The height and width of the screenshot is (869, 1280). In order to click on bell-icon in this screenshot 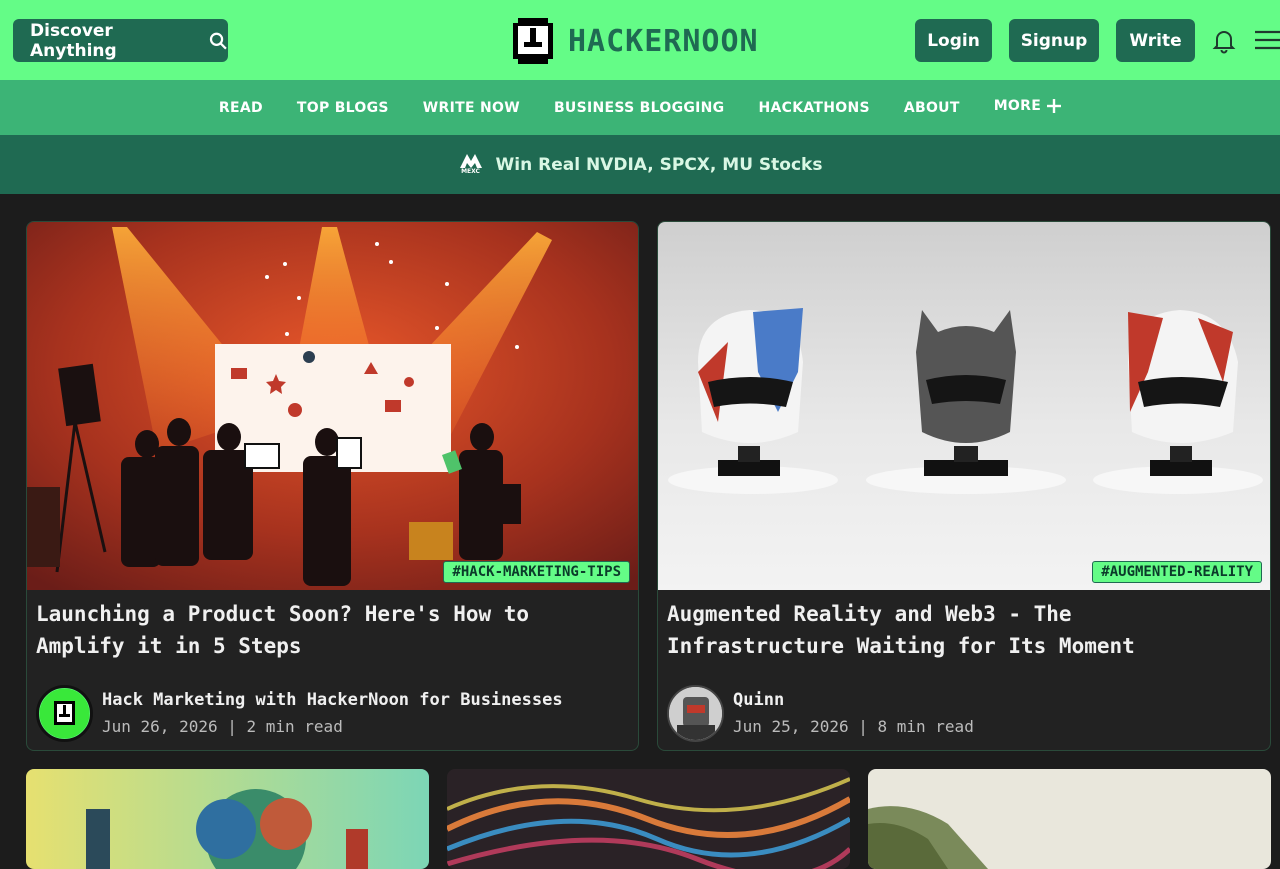, I will do `click(1224, 41)`.